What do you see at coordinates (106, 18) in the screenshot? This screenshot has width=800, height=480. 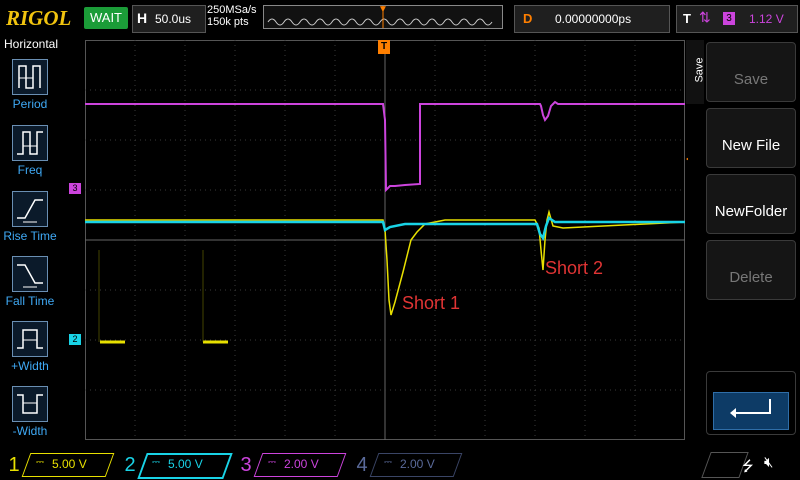 I see `run-status-badge: WAIT` at bounding box center [106, 18].